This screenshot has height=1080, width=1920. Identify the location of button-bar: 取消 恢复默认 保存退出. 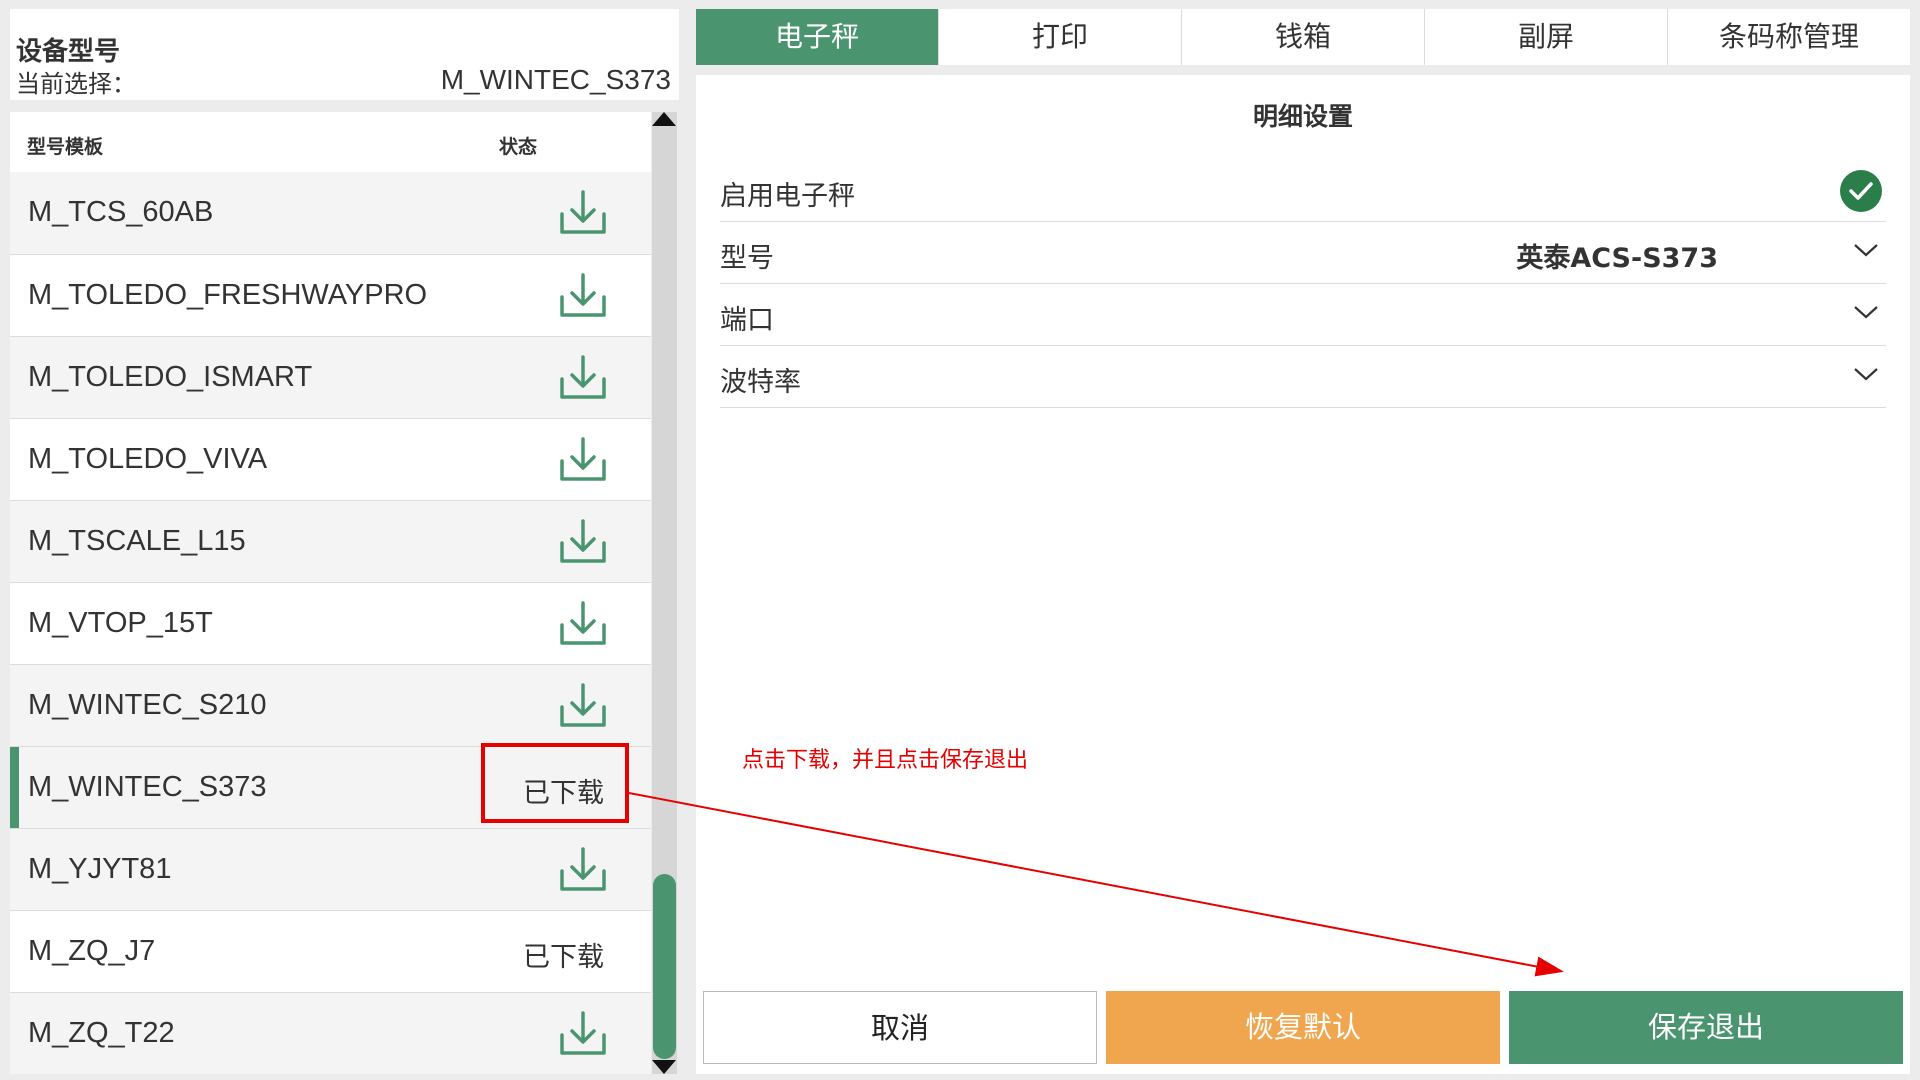
(1303, 1028).